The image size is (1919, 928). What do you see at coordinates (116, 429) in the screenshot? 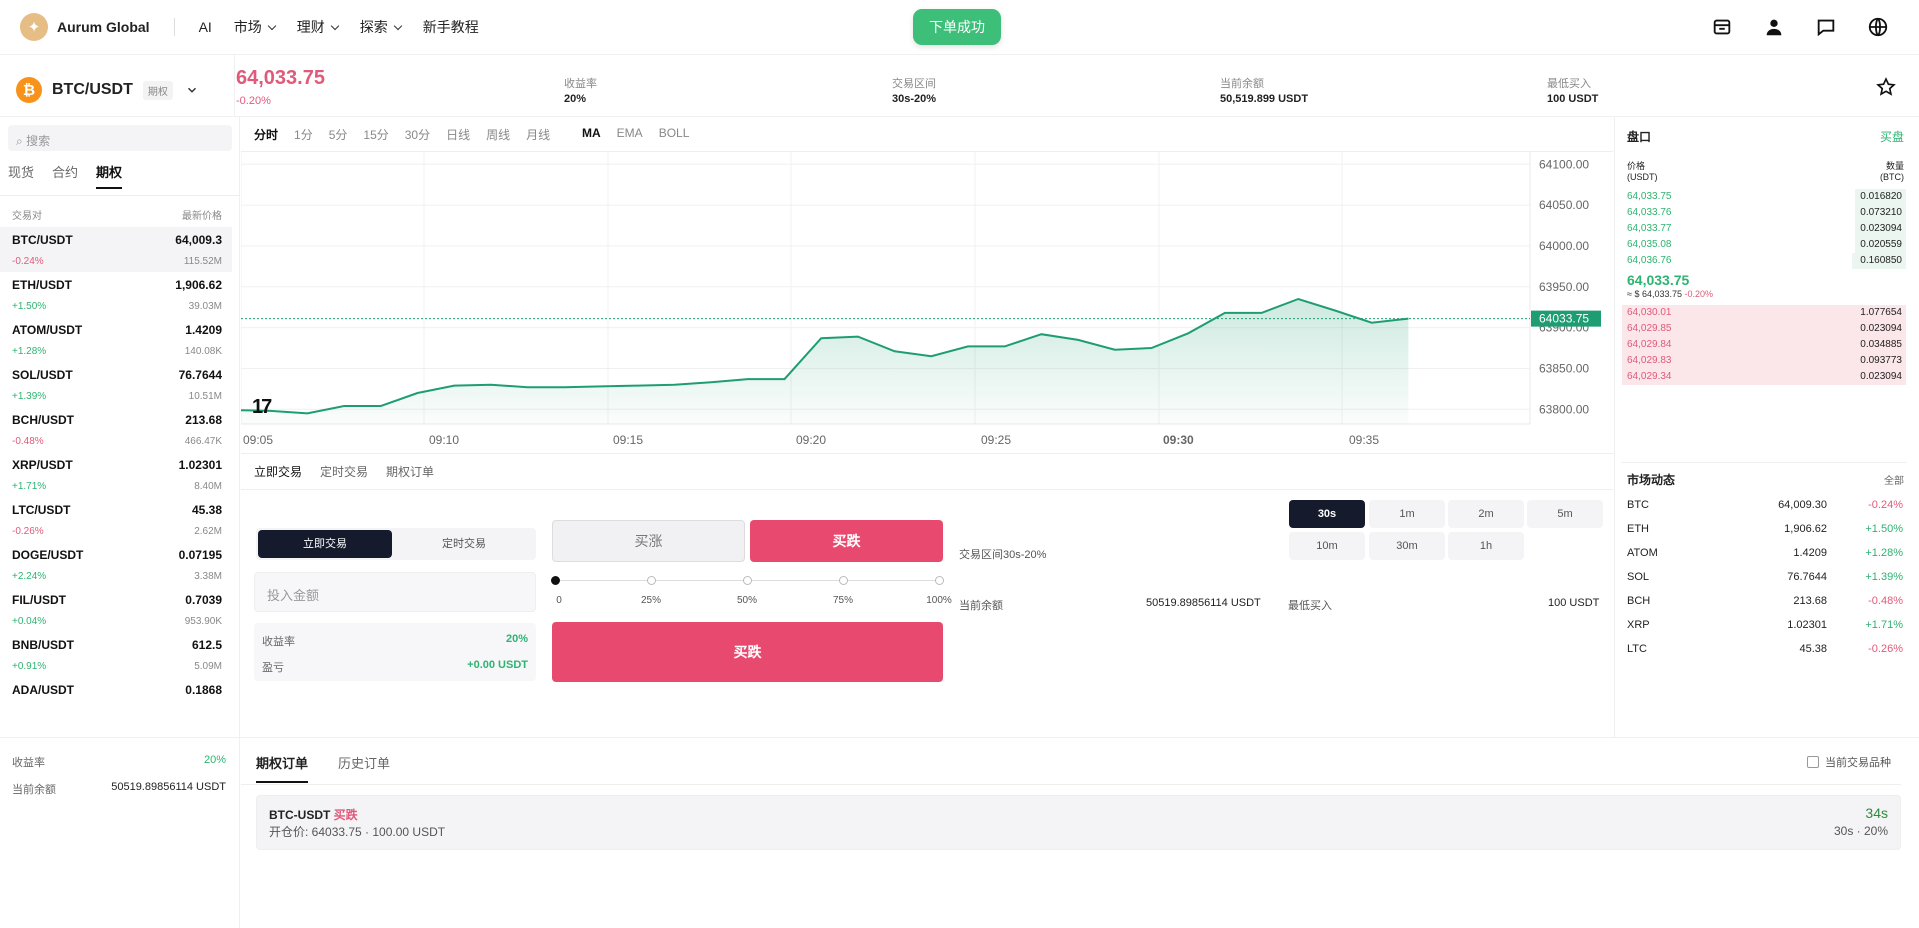
I see `market-row: BCH/USDT 213.68 -0.48% 466.47K` at bounding box center [116, 429].